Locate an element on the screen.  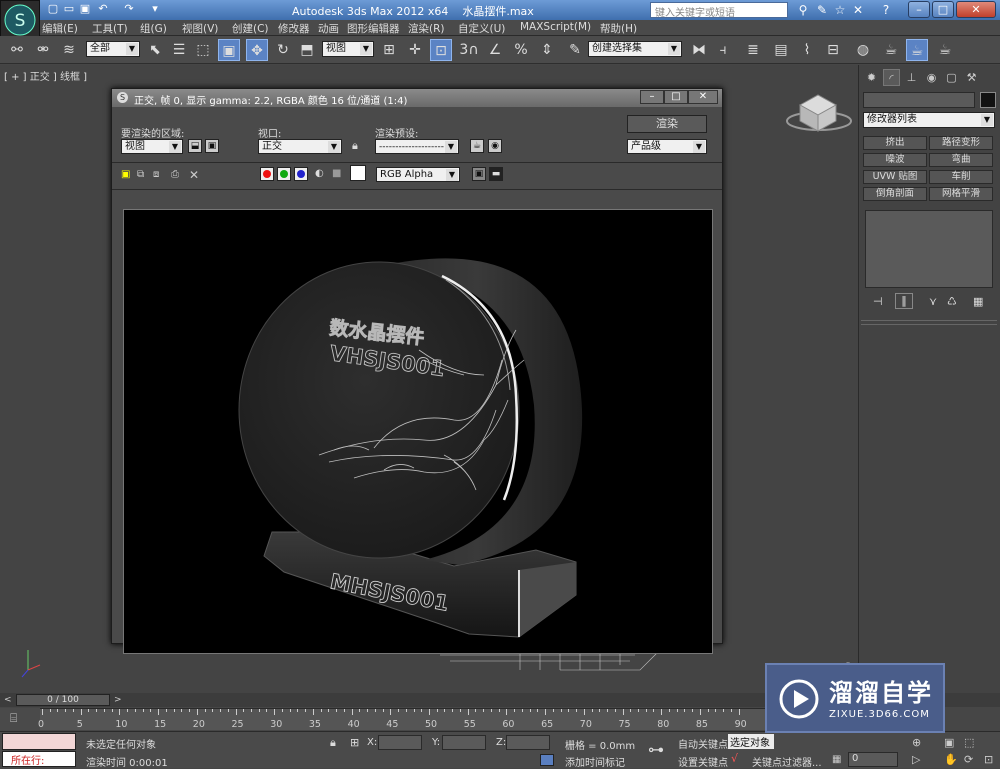
alpha-toggle-icon: ◐ is located at coordinates (319, 173).